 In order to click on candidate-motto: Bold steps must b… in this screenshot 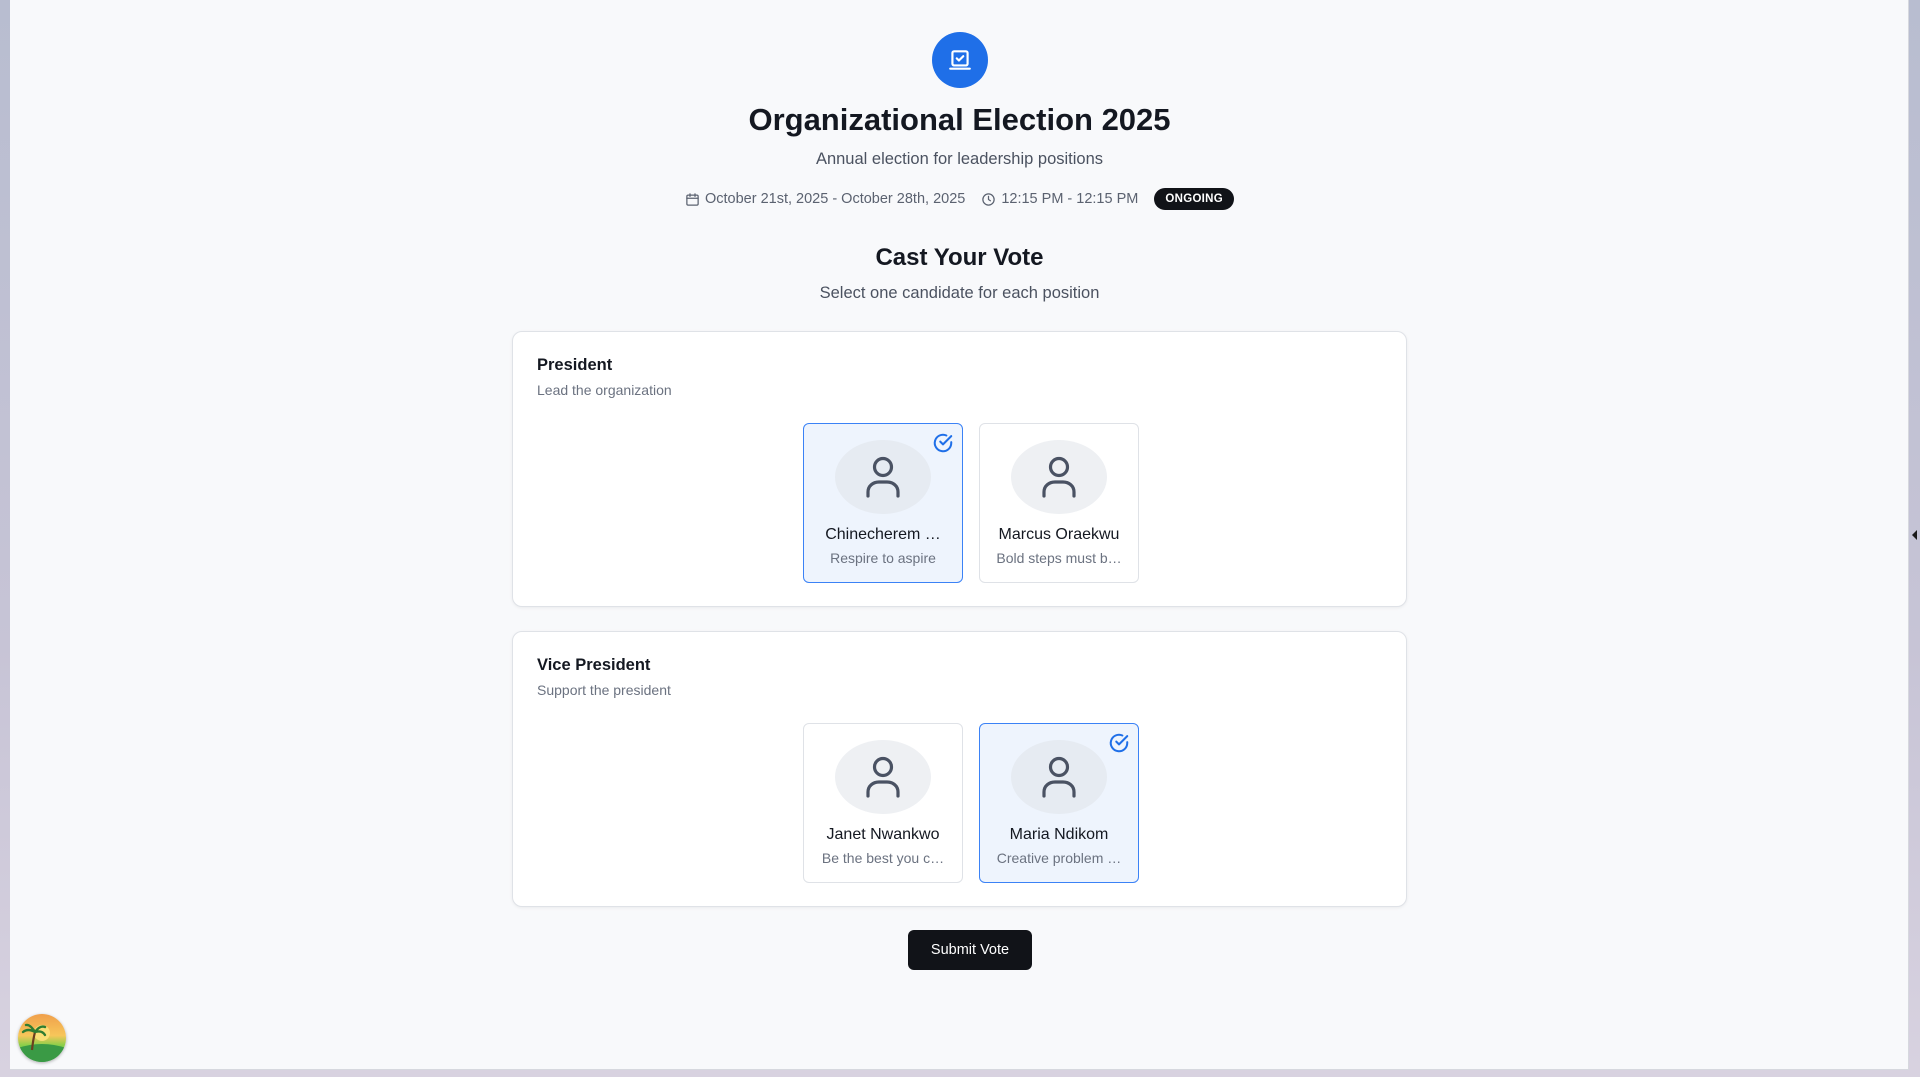, I will do `click(1059, 558)`.